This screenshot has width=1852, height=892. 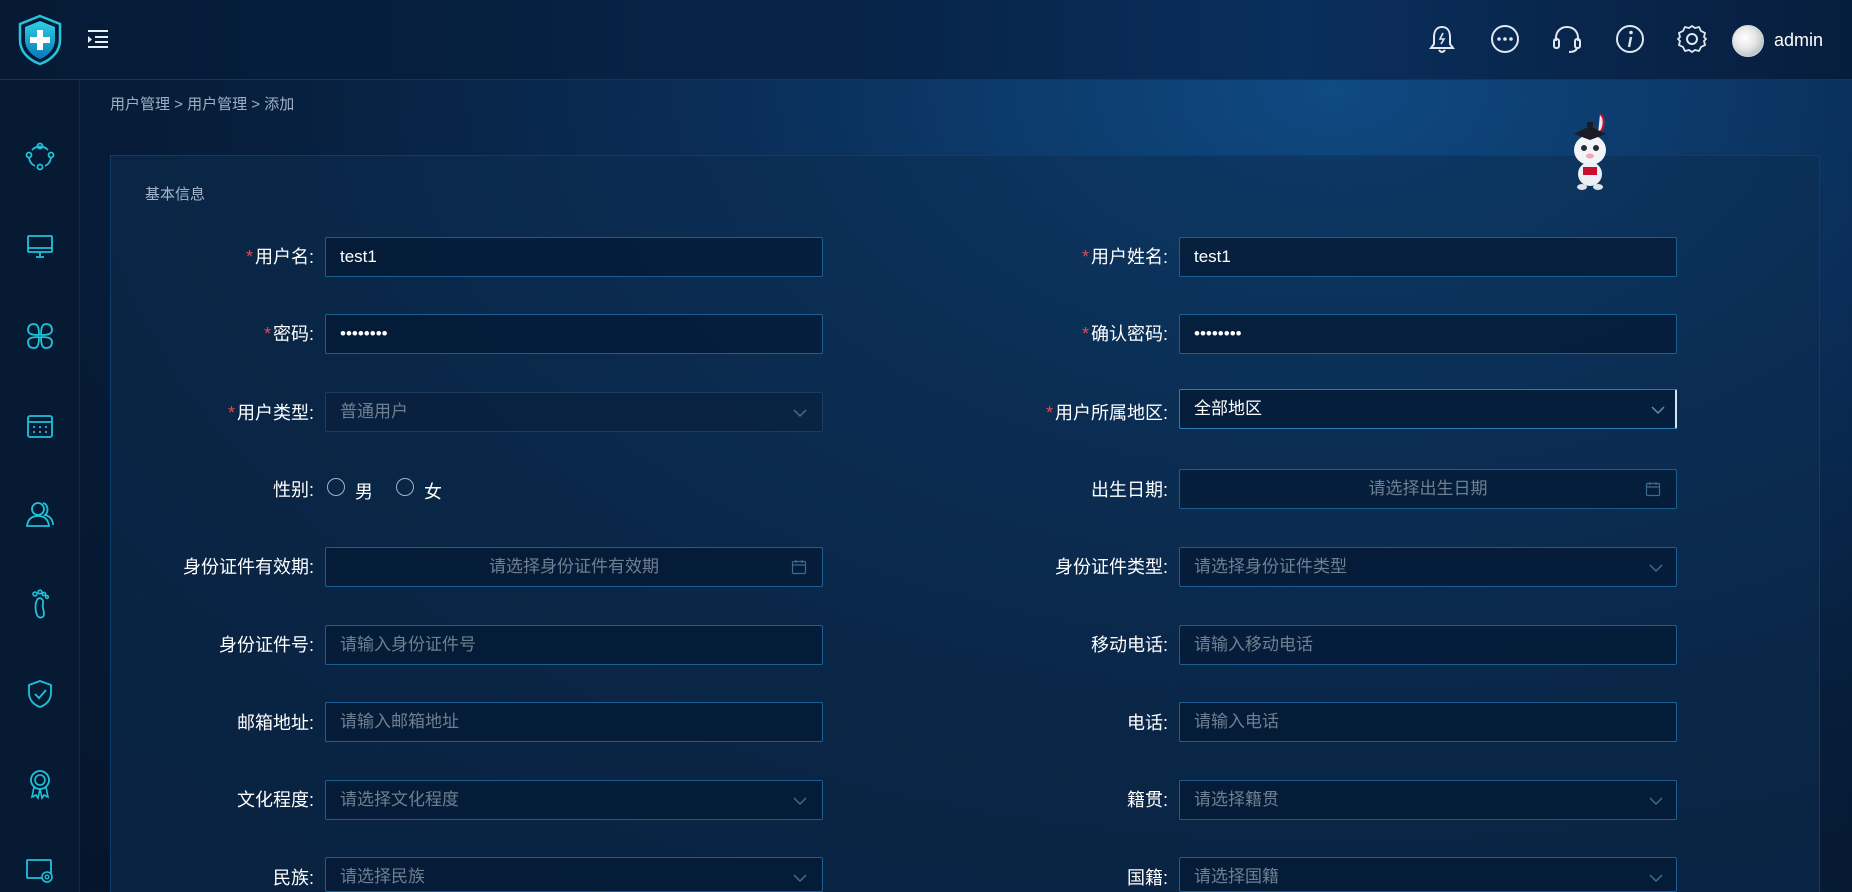 I want to click on password-input: ••••••••, so click(x=574, y=334).